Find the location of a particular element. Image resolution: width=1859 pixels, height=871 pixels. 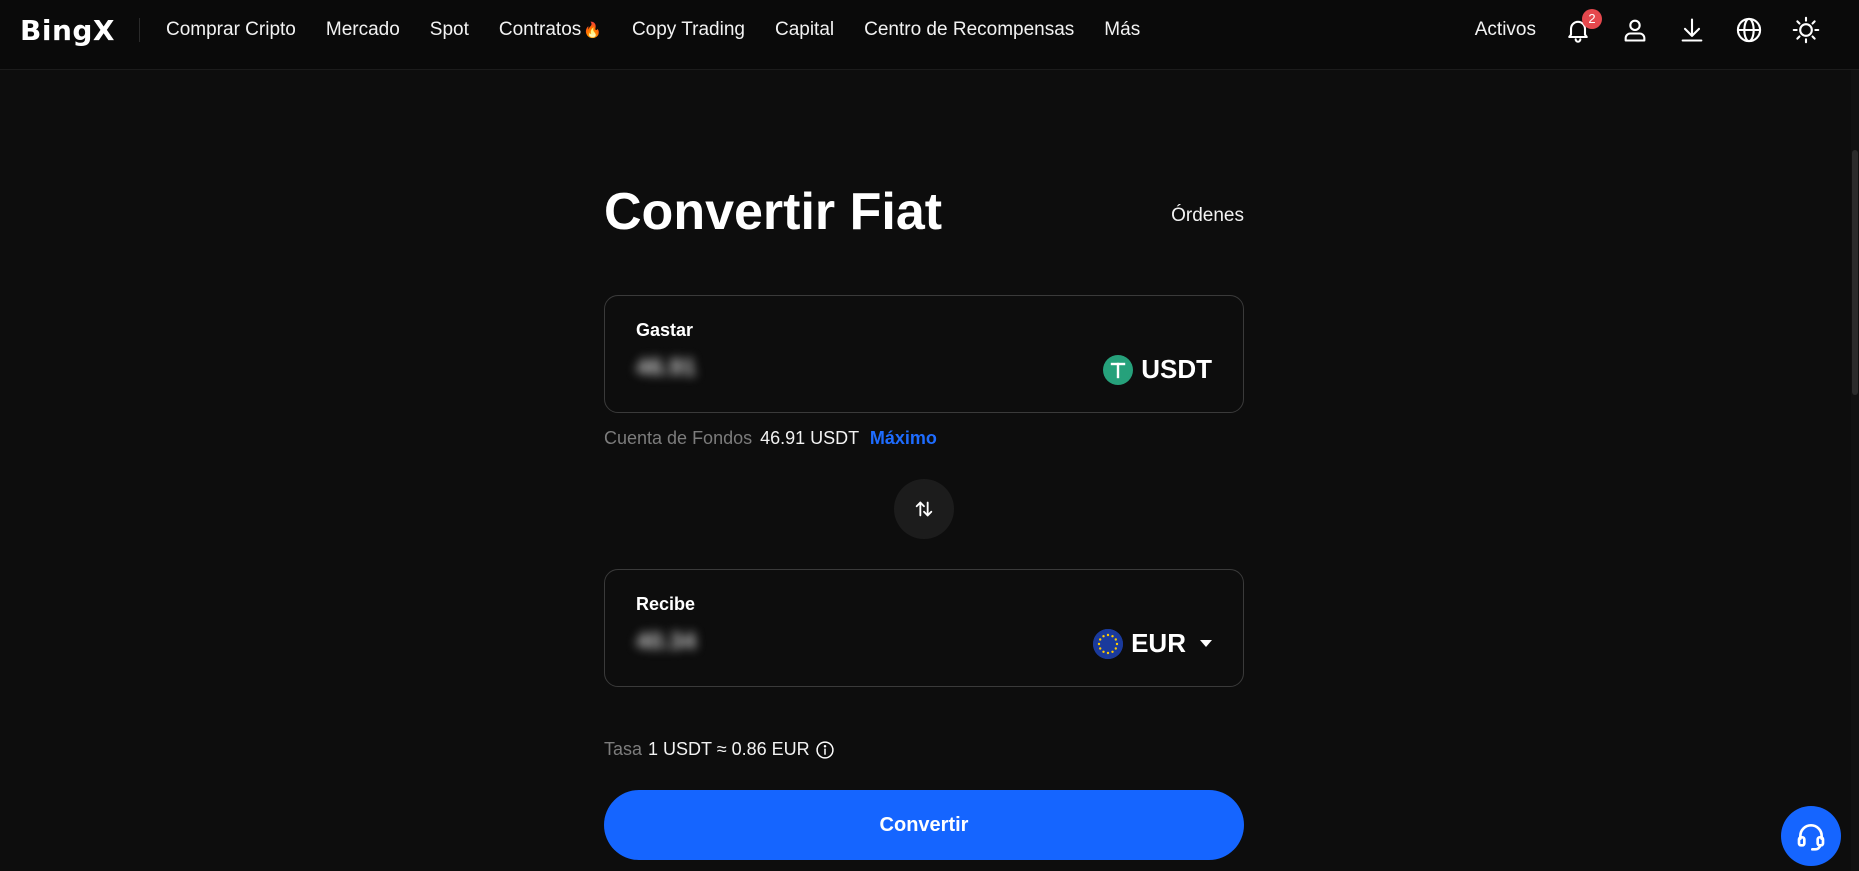

receive-label: Recibe is located at coordinates (666, 604).